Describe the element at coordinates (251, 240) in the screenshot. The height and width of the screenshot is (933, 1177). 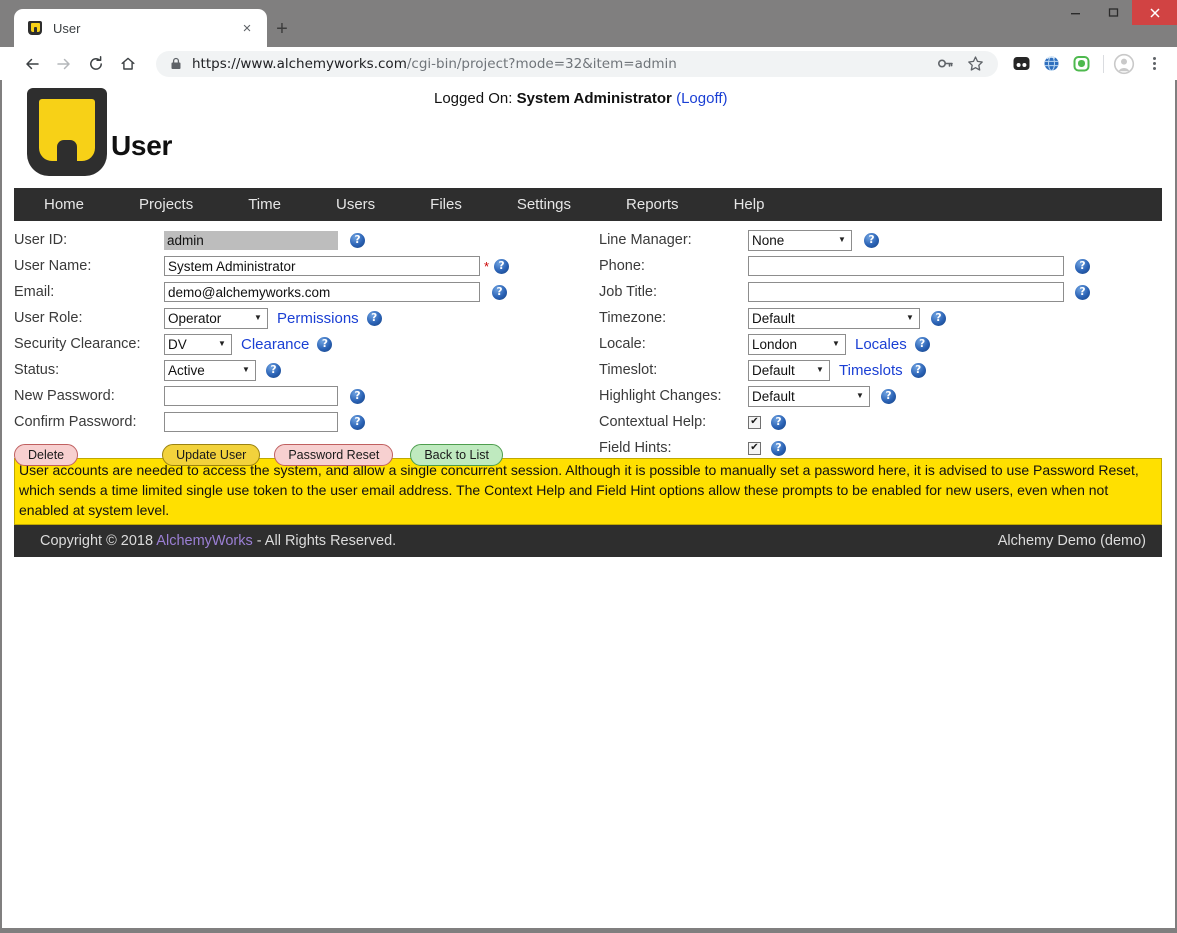
I see `user-id-field` at that location.